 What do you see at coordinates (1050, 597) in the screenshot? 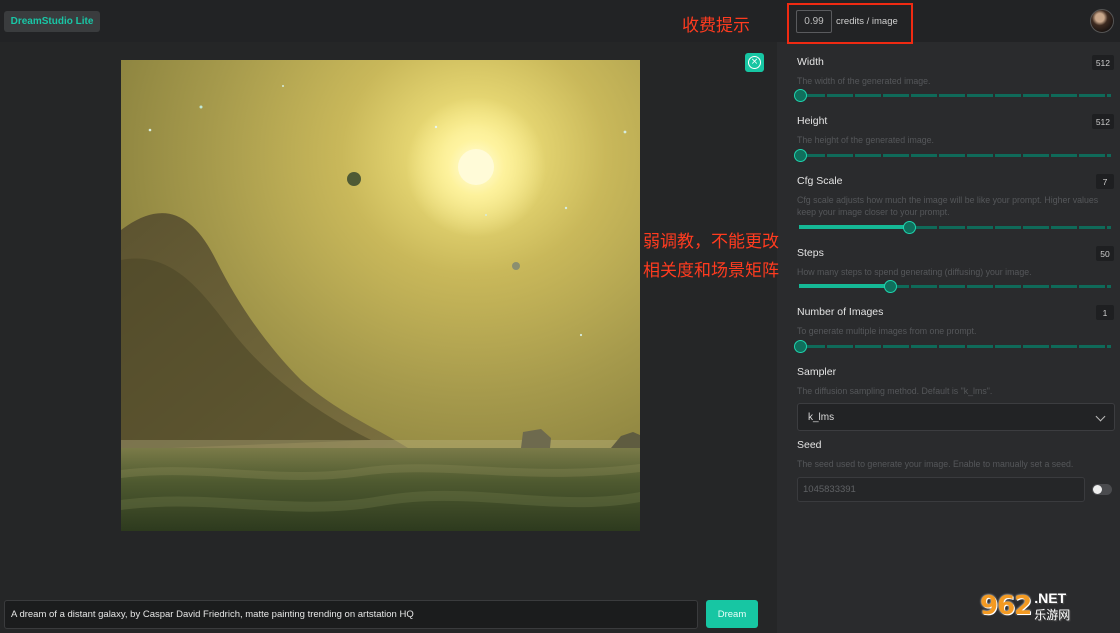
I see `watermark-net: .NET` at bounding box center [1050, 597].